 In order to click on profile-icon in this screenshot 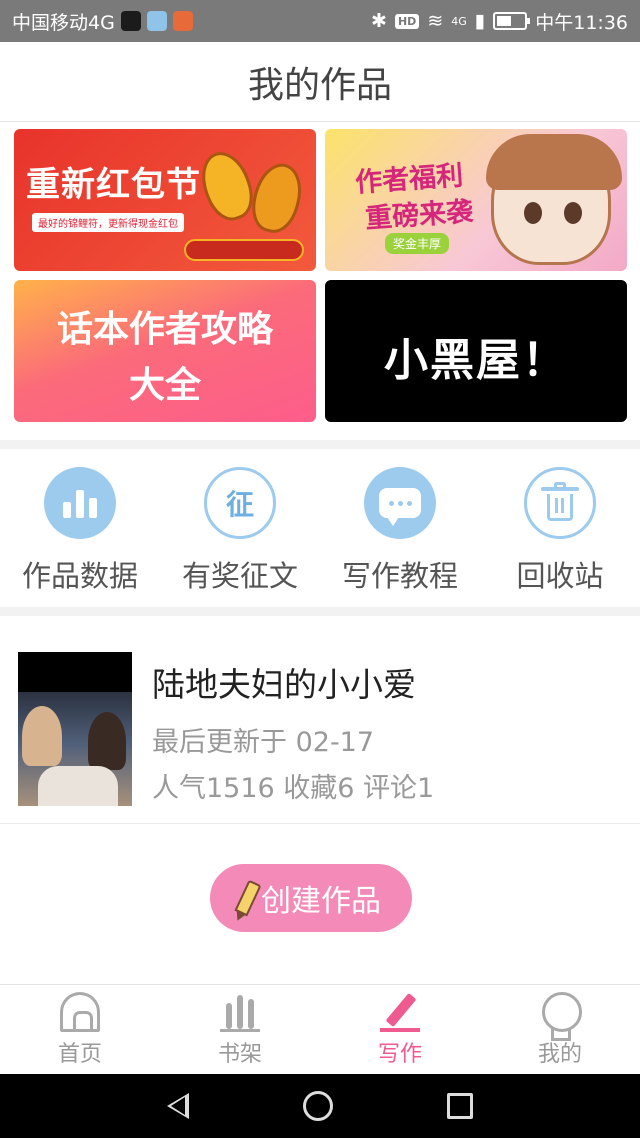, I will do `click(562, 1016)`.